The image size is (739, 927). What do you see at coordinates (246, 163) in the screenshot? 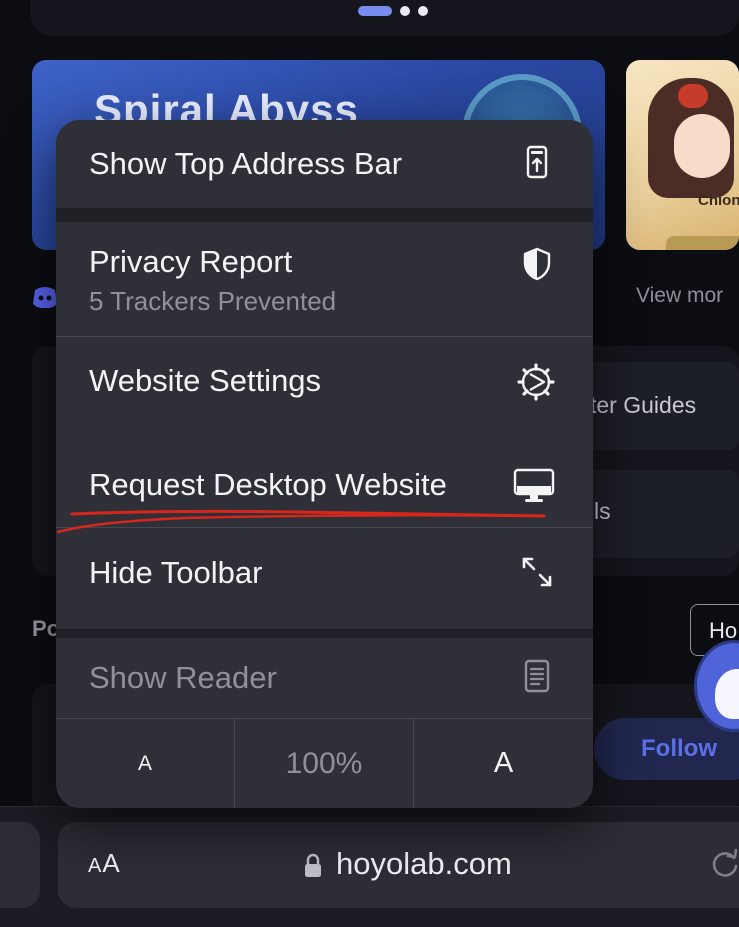
I see `menu-item-label: Show Top Address Bar` at bounding box center [246, 163].